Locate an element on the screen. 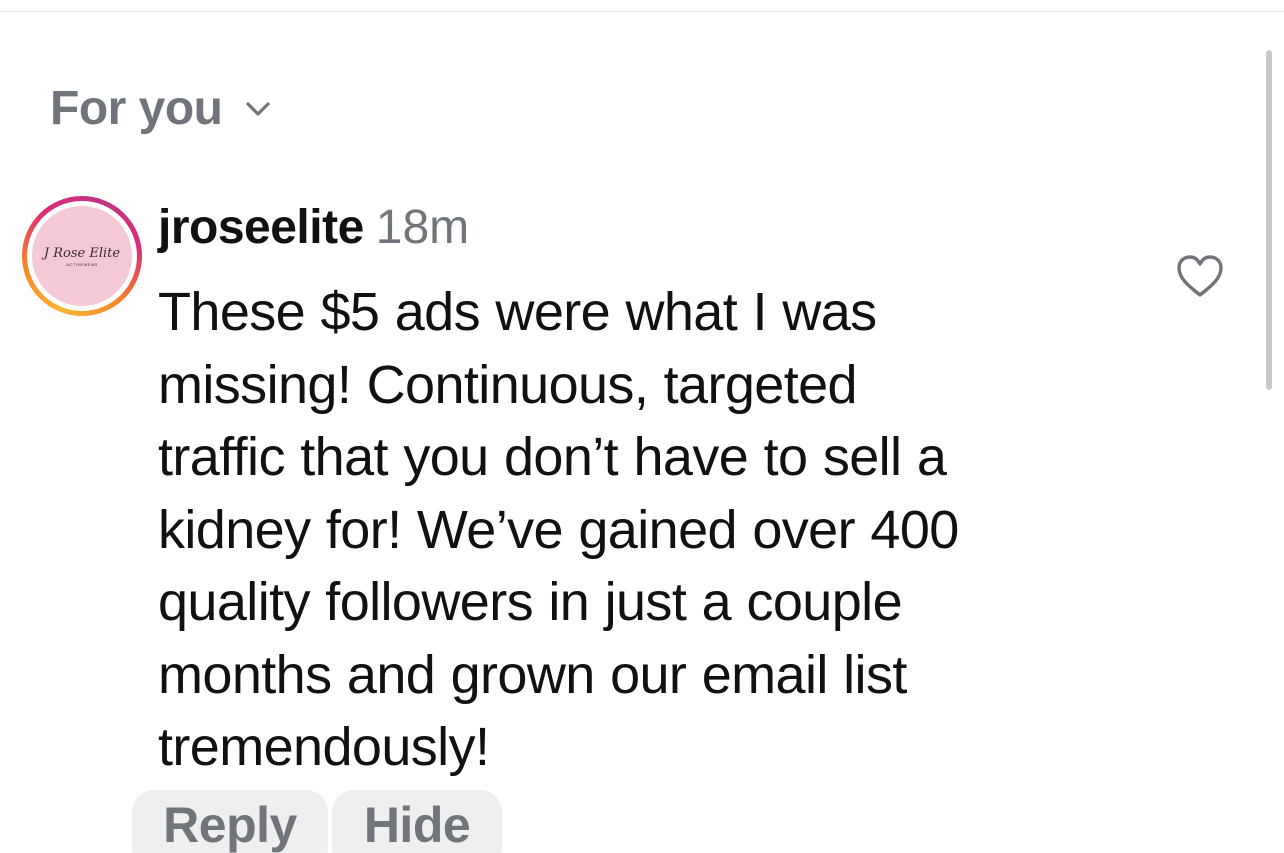  avatar: J Rose Elite ACTIVEWEAR is located at coordinates (82, 256).